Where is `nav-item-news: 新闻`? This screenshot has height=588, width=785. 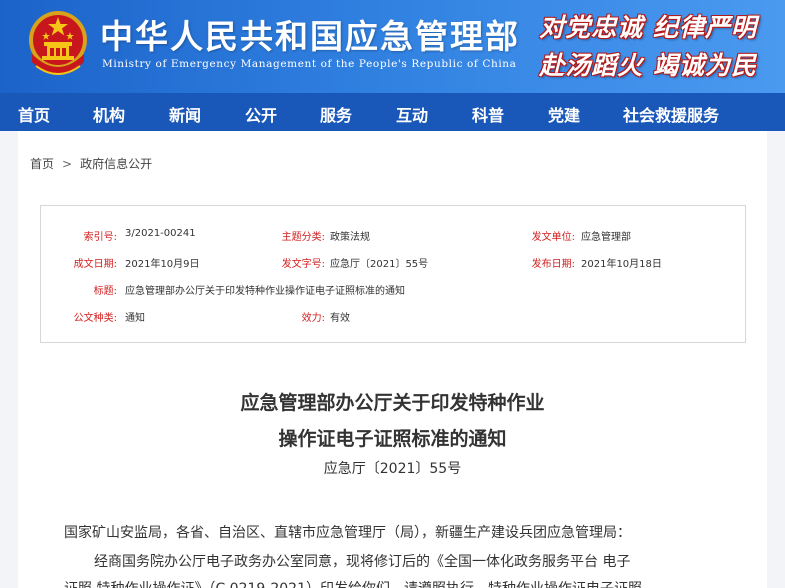
nav-item-news: 新闻 is located at coordinates (185, 114).